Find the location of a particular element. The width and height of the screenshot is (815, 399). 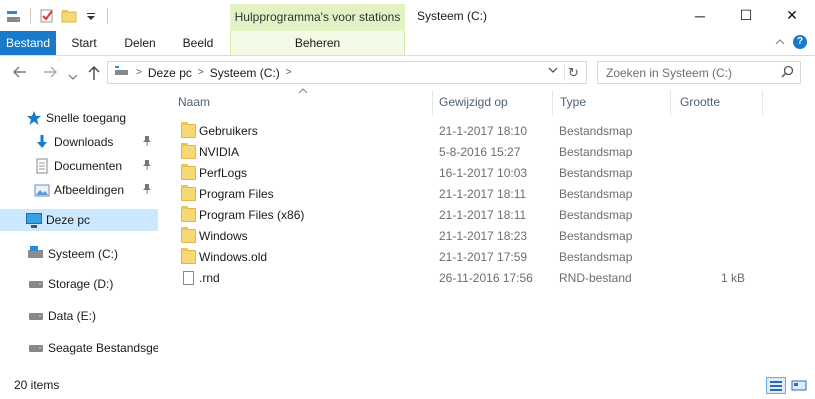

nav-item-snelle-toegang: Snelle toegang is located at coordinates (79, 118).